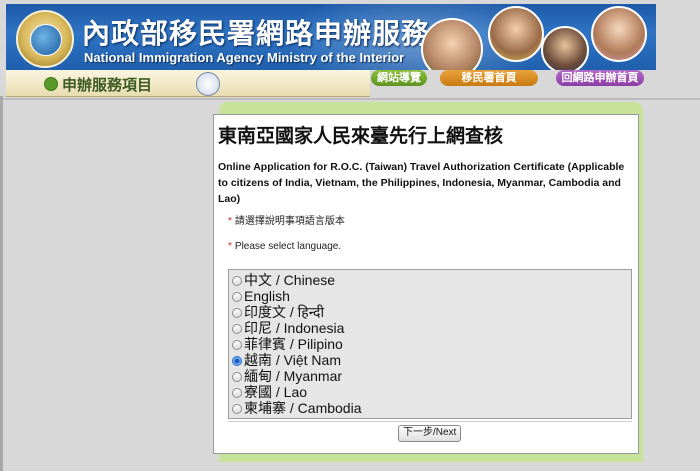 Image resolution: width=700 pixels, height=471 pixels. Describe the element at coordinates (399, 78) in the screenshot. I see `sitemap-link: 網站導覽` at that location.